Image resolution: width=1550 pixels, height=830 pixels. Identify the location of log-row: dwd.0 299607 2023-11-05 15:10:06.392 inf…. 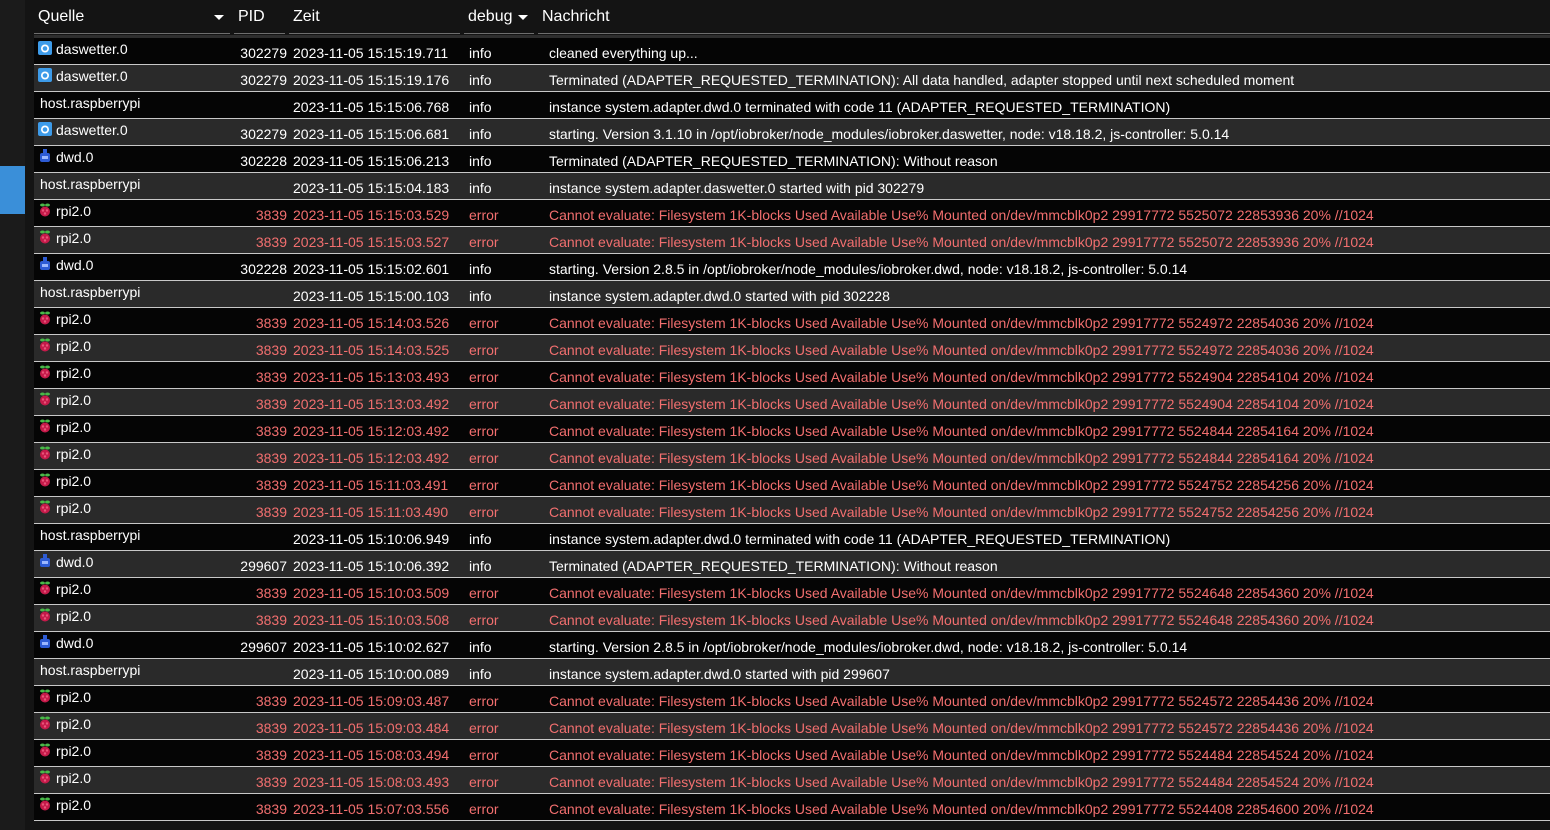
(792, 564).